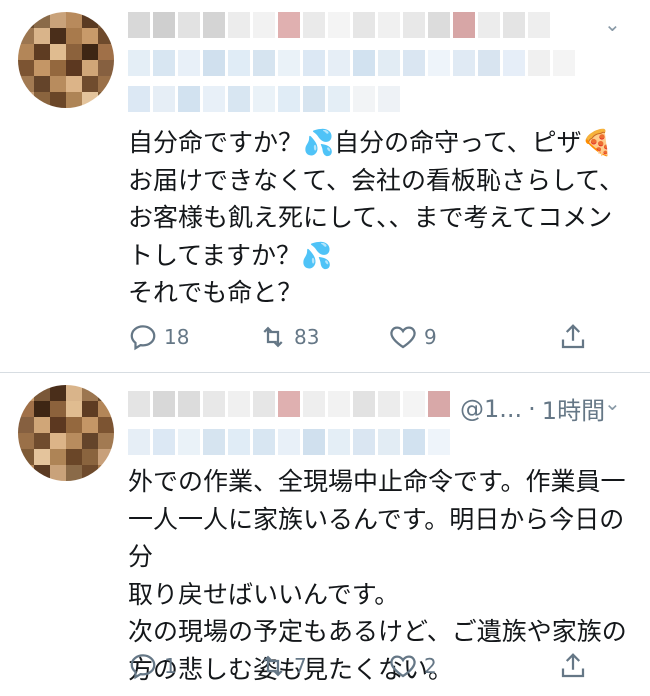 This screenshot has height=696, width=650. What do you see at coordinates (323, 337) in the screenshot?
I see `retweet-button: 83` at bounding box center [323, 337].